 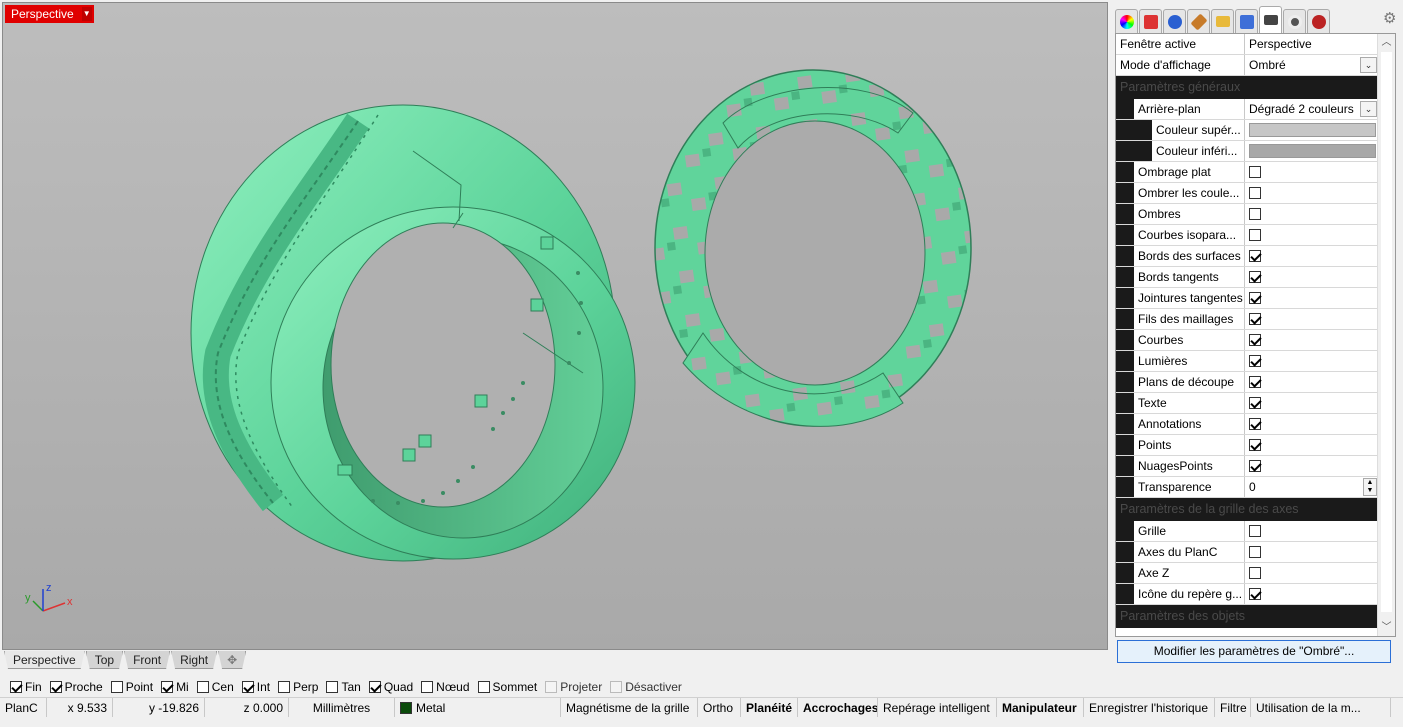 I want to click on section-objects: Paramètres des objets, so click(x=1247, y=616).